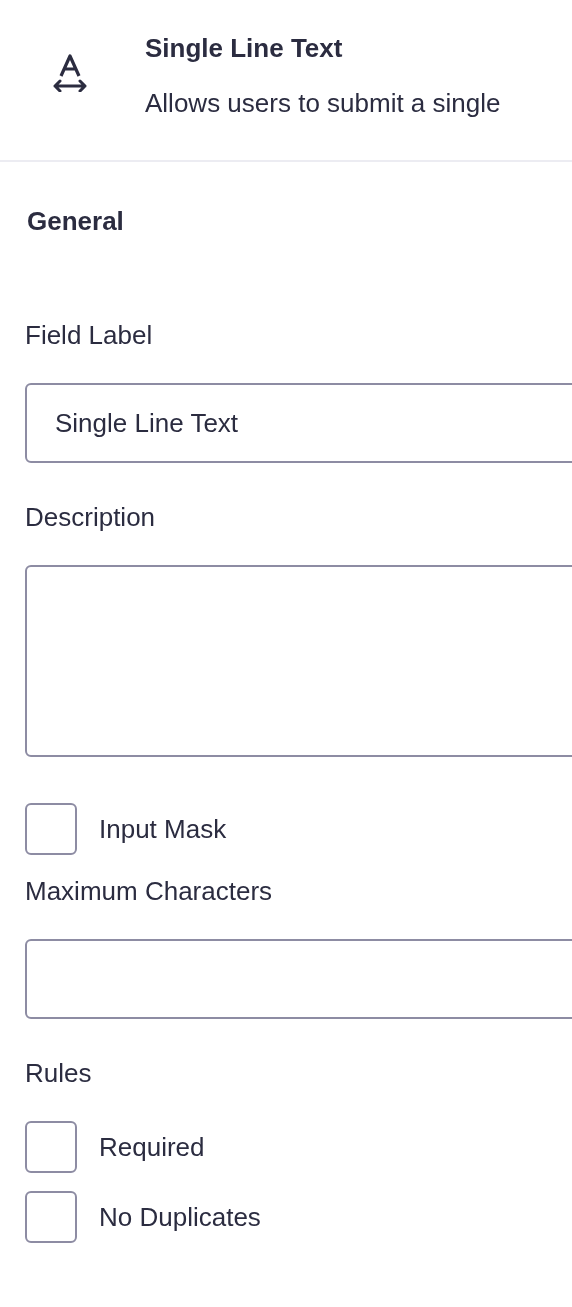 The width and height of the screenshot is (572, 1307). Describe the element at coordinates (298, 661) in the screenshot. I see `textarea-field` at that location.